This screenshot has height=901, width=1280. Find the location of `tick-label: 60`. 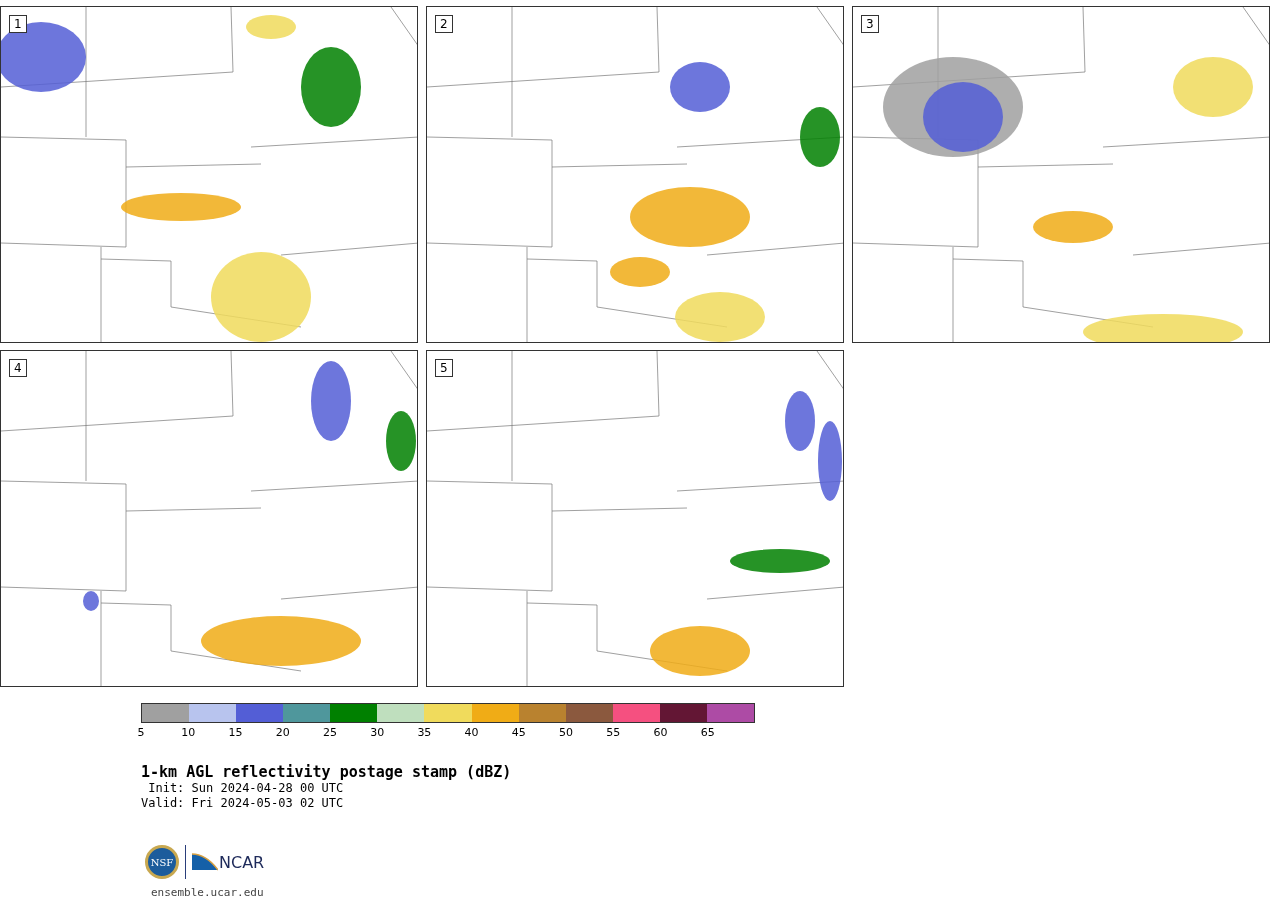

tick-label: 60 is located at coordinates (660, 733).